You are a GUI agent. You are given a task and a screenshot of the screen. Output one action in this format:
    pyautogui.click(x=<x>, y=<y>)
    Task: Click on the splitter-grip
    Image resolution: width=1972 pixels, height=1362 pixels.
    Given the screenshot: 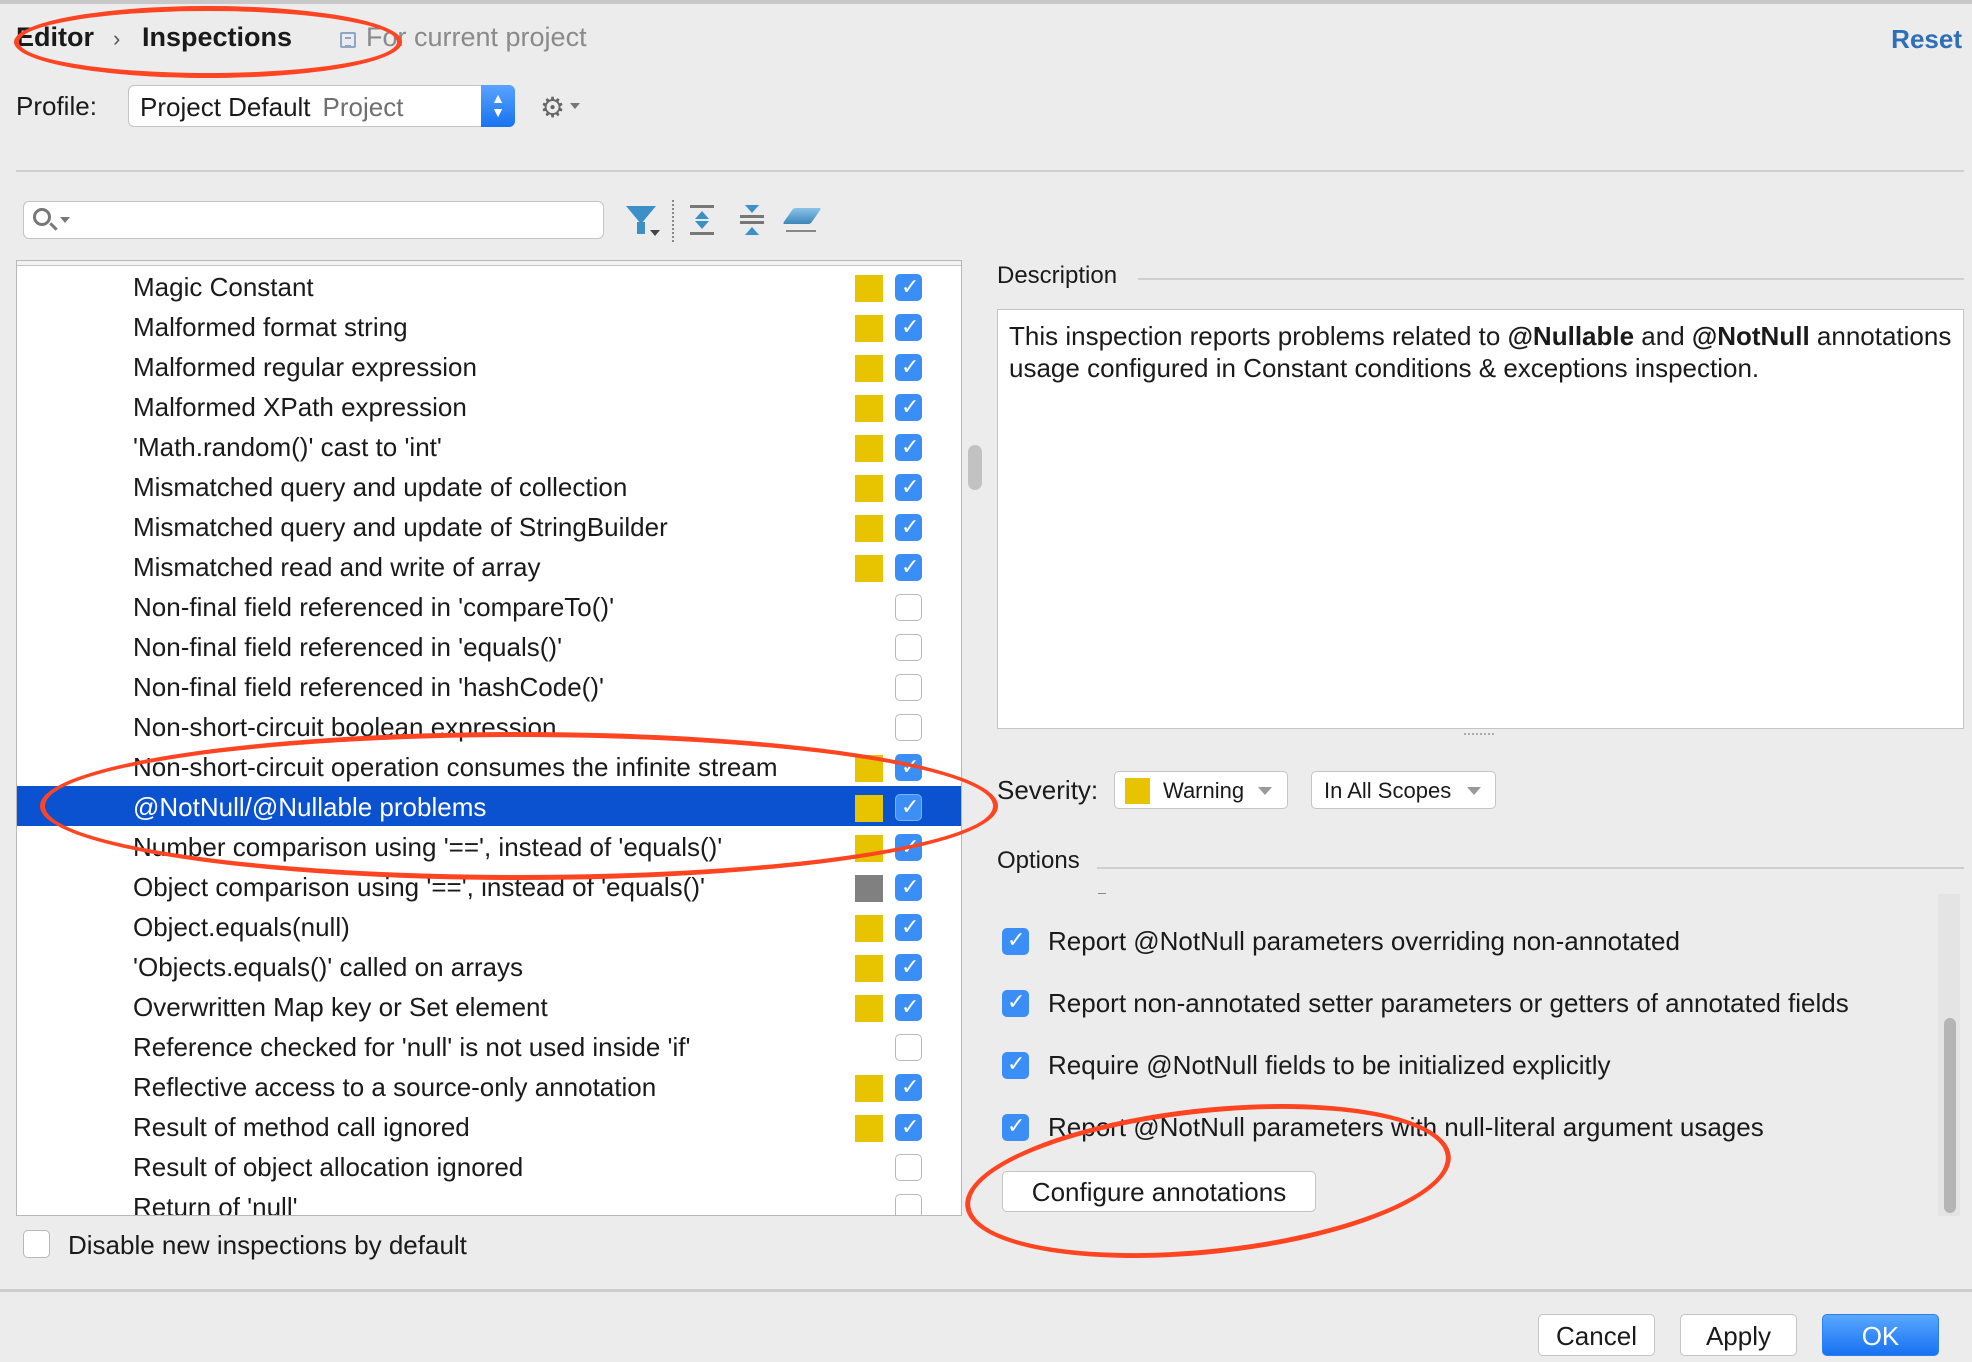 What is the action you would take?
    pyautogui.click(x=1479, y=735)
    